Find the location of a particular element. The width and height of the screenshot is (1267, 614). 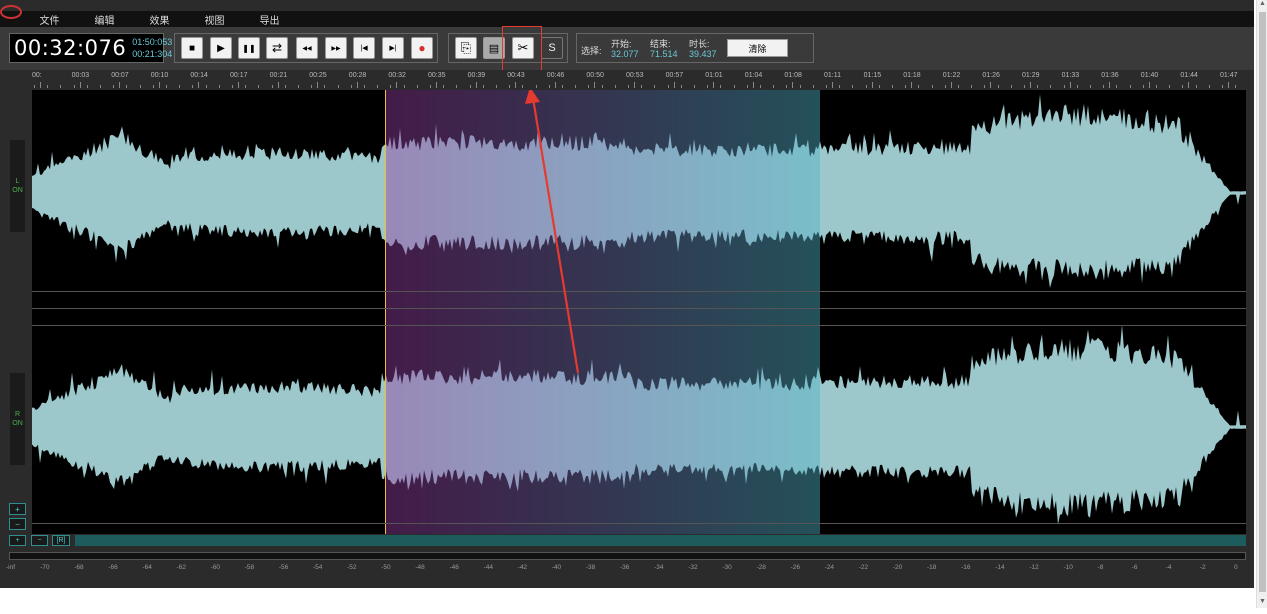

scroll-up-icon: ▲ is located at coordinates (1262, 5).